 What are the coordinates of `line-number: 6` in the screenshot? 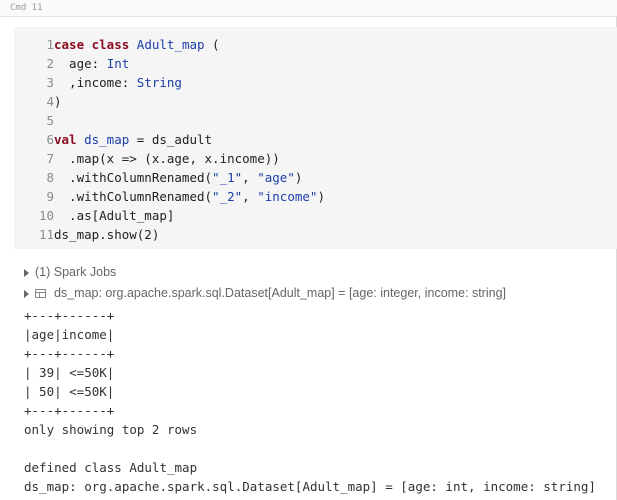 It's located at (50, 139).